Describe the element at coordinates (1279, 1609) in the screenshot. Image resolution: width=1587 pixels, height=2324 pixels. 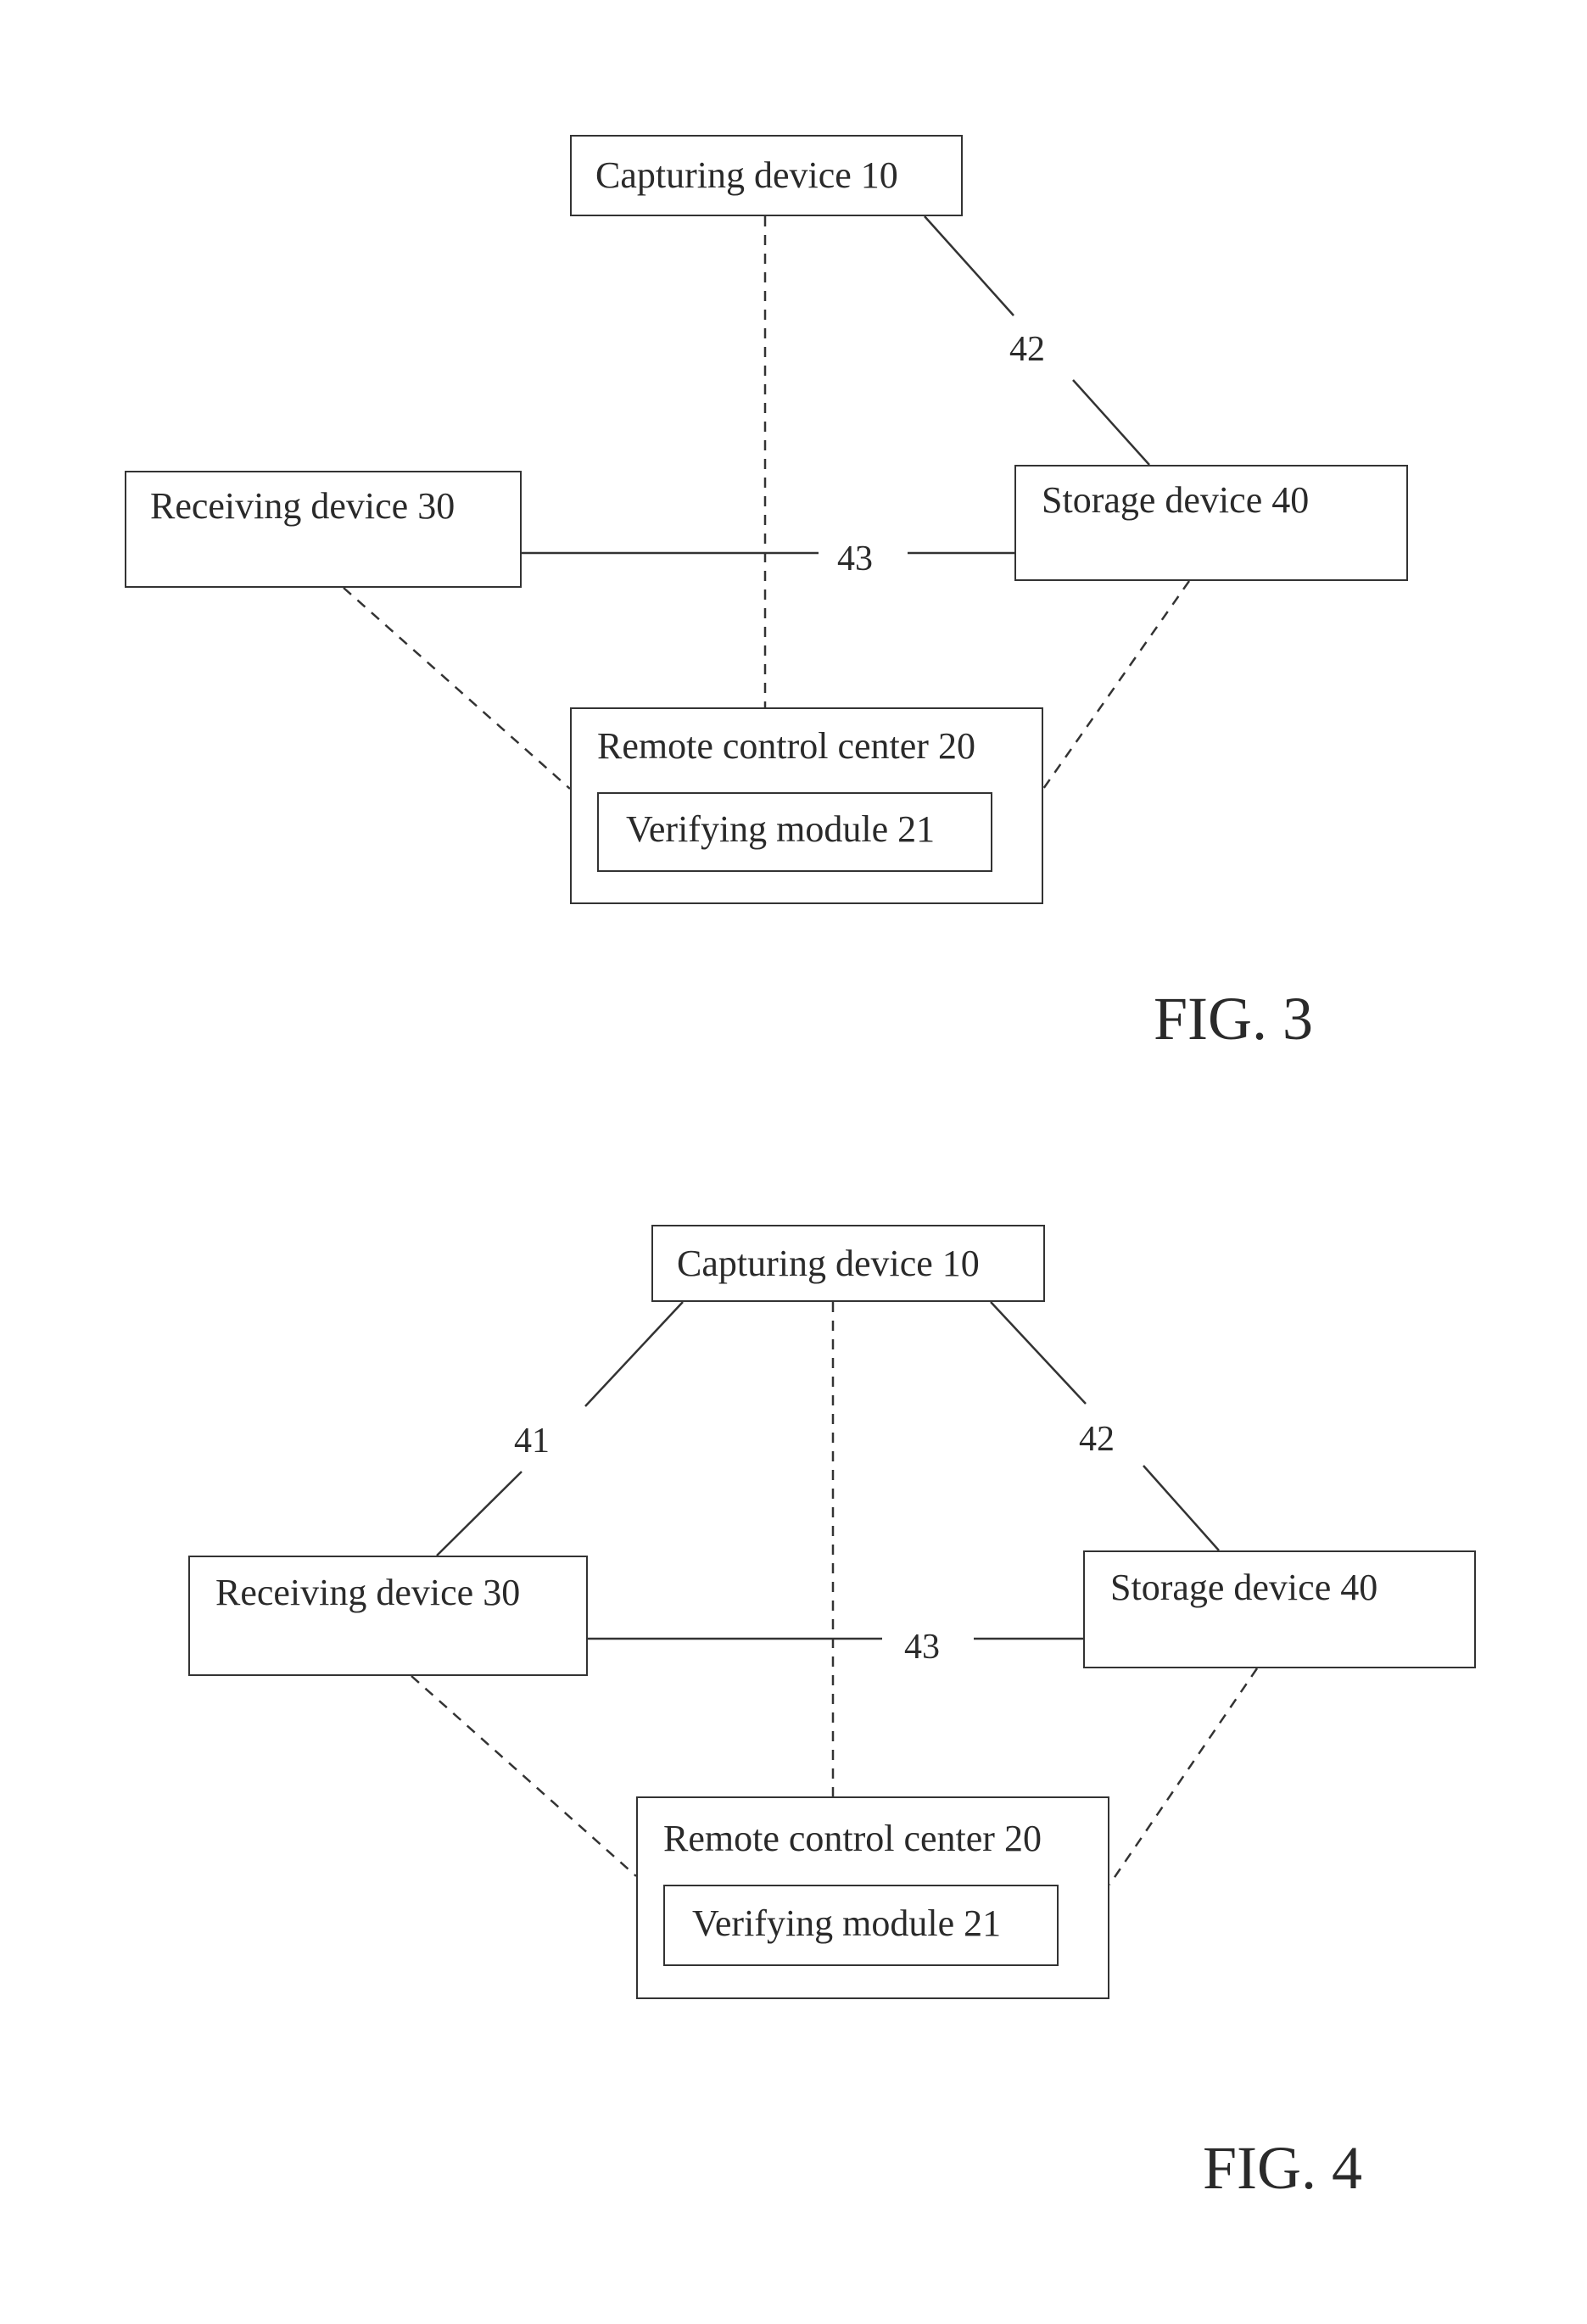
I see `fig4-storage-device-box: Storage device 40` at that location.